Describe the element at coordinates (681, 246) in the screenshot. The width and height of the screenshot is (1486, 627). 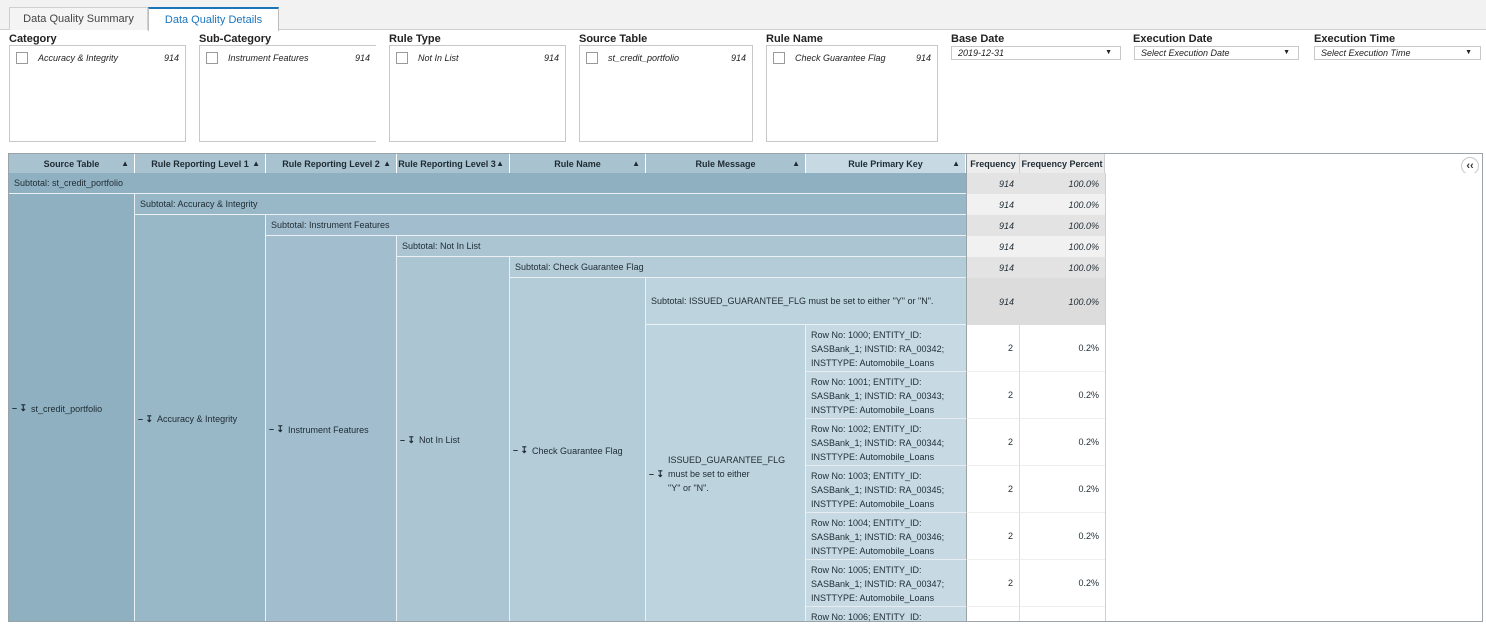
I see `subtotal-row: Subtotal: Not In List` at that location.